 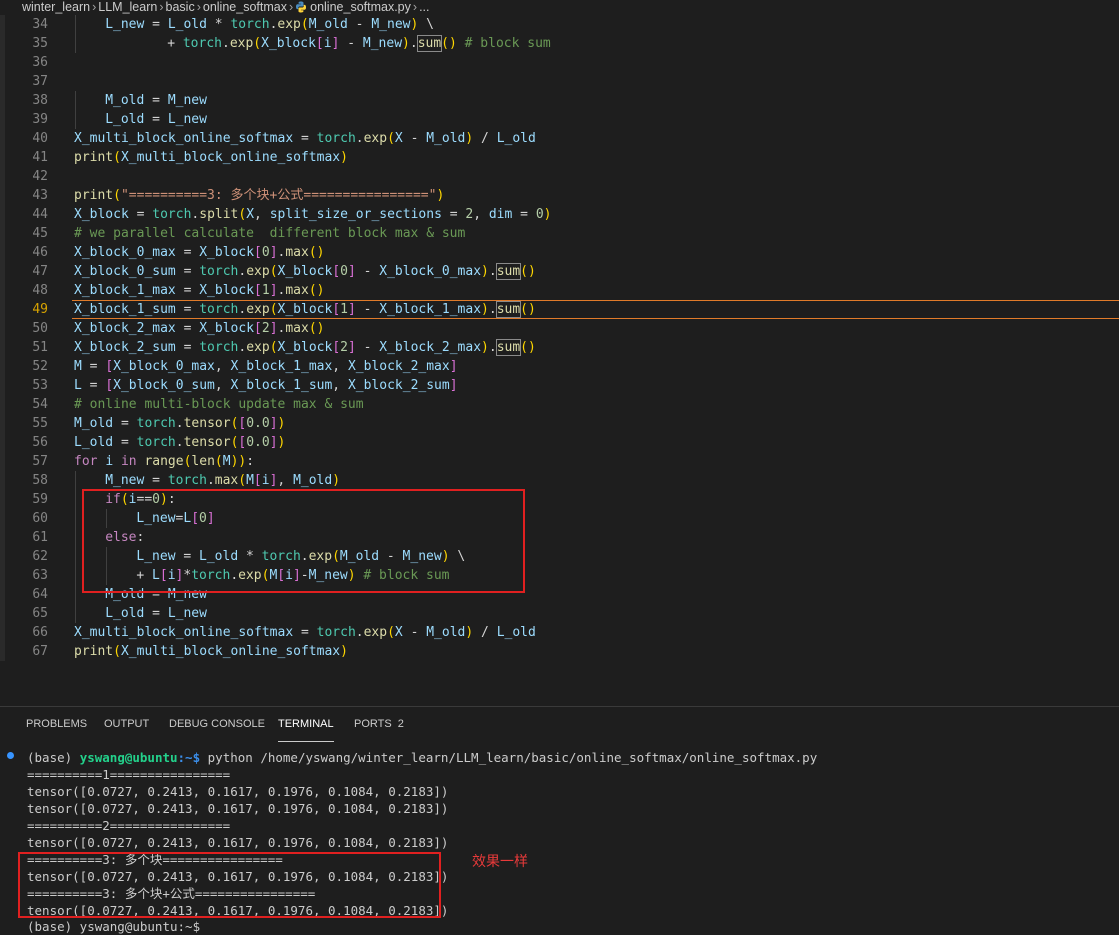 What do you see at coordinates (40, 423) in the screenshot?
I see `line-number: 55` at bounding box center [40, 423].